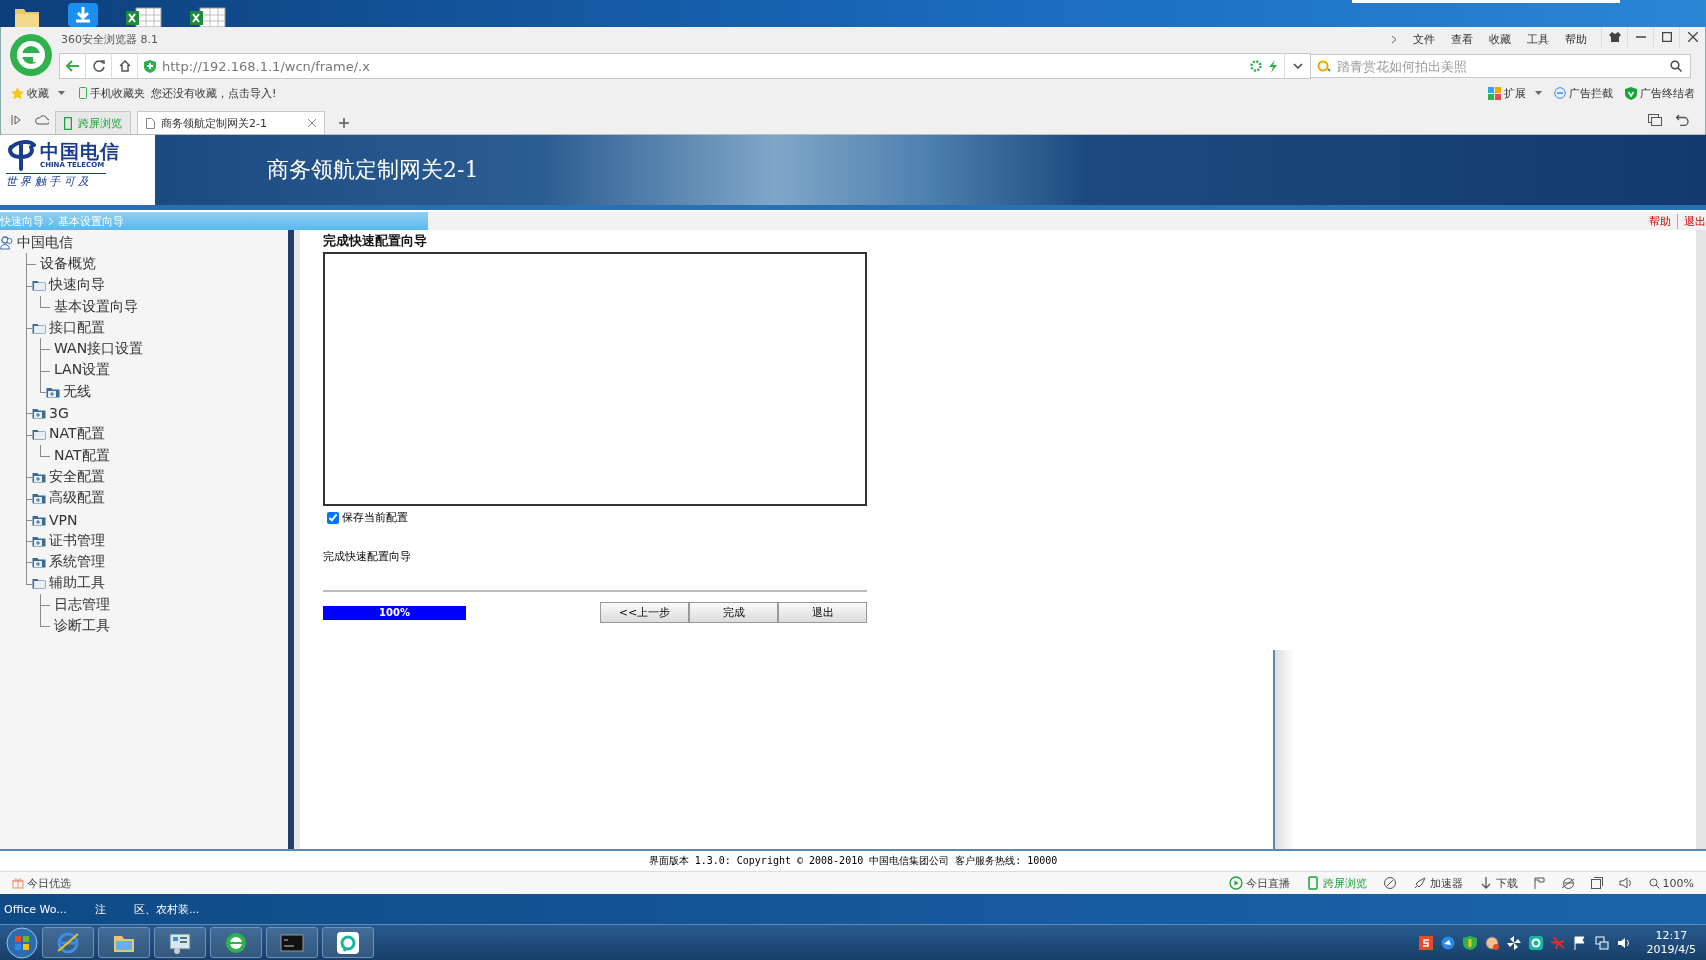 This screenshot has height=960, width=1706. Describe the element at coordinates (1273, 66) in the screenshot. I see `lightning-icon` at that location.